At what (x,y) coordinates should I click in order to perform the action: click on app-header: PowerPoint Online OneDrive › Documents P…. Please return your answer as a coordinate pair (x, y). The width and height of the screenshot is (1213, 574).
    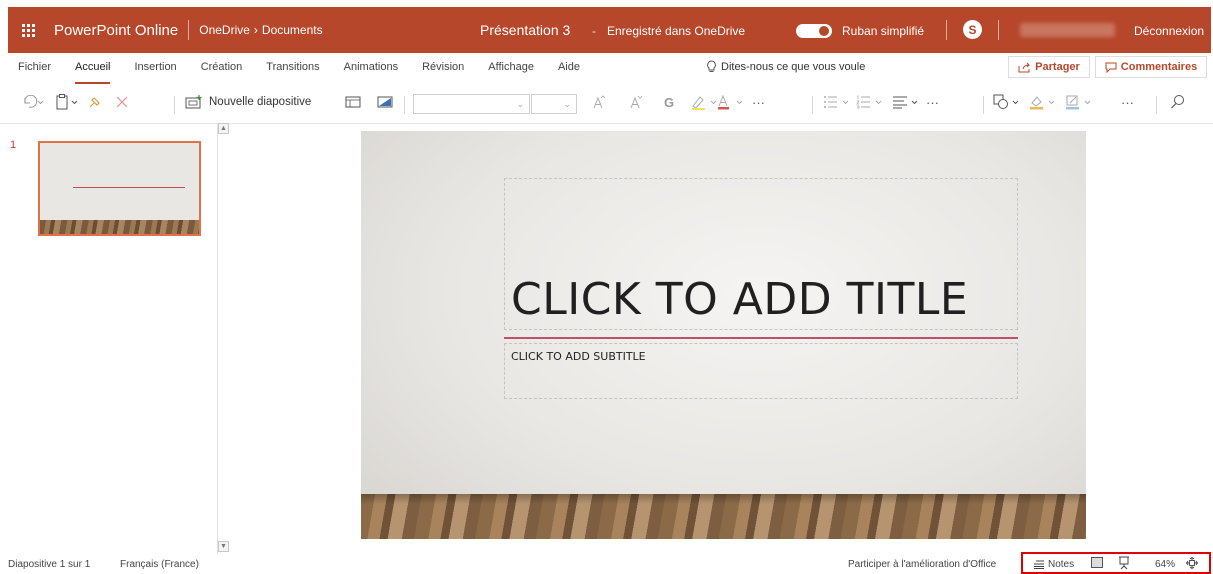
    Looking at the image, I should click on (609, 30).